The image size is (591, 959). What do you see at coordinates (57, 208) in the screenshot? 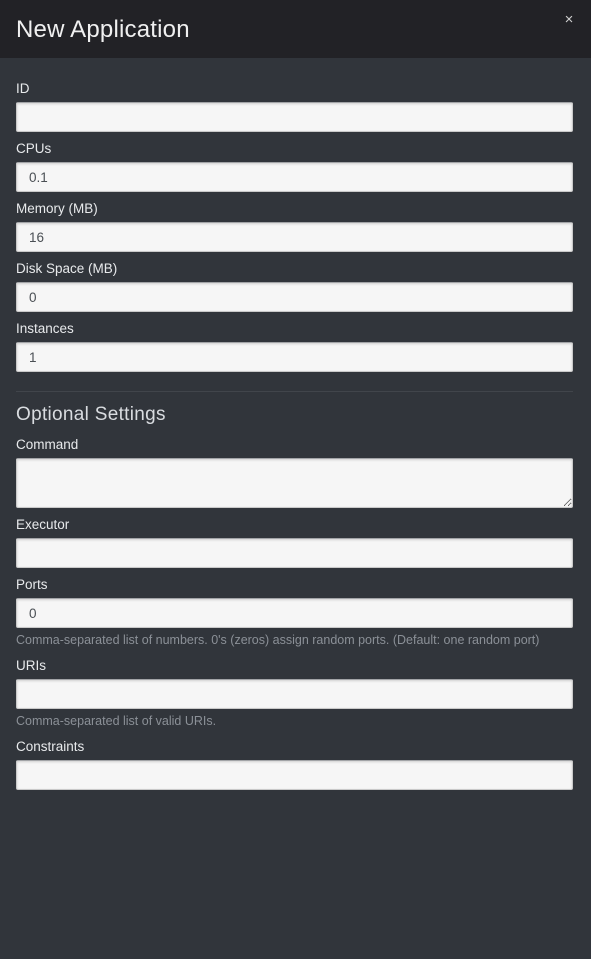
I see `field-label-memory: Memory (MB)` at bounding box center [57, 208].